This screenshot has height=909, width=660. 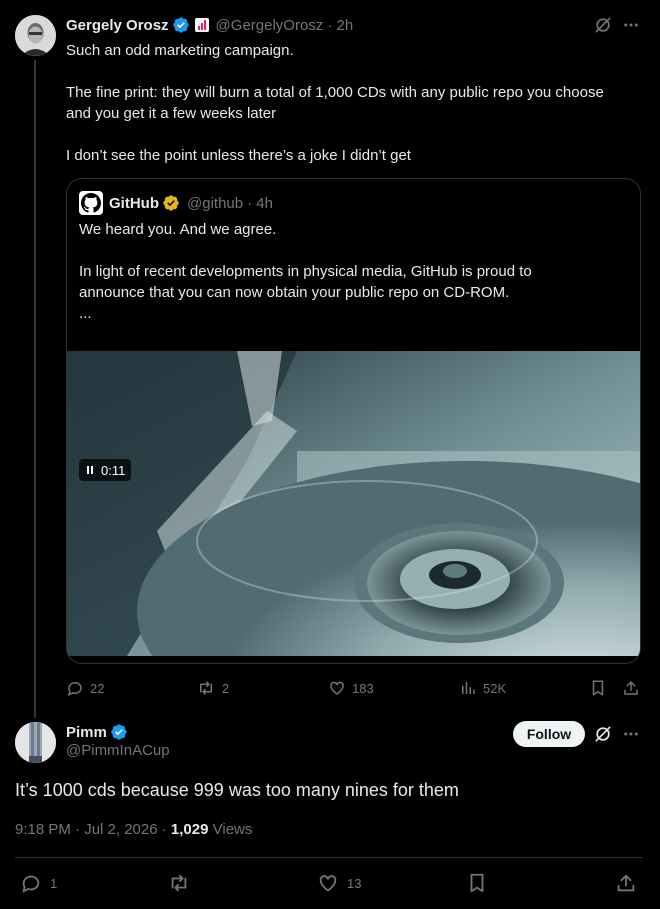 What do you see at coordinates (35, 742) in the screenshot?
I see `reply-author-avatar` at bounding box center [35, 742].